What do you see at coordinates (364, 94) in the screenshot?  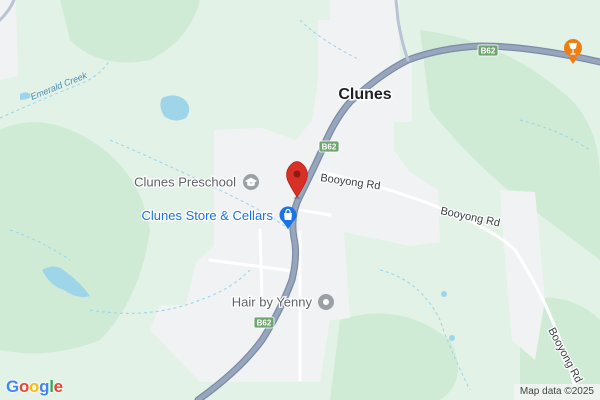 I see `town-label: Clunes` at bounding box center [364, 94].